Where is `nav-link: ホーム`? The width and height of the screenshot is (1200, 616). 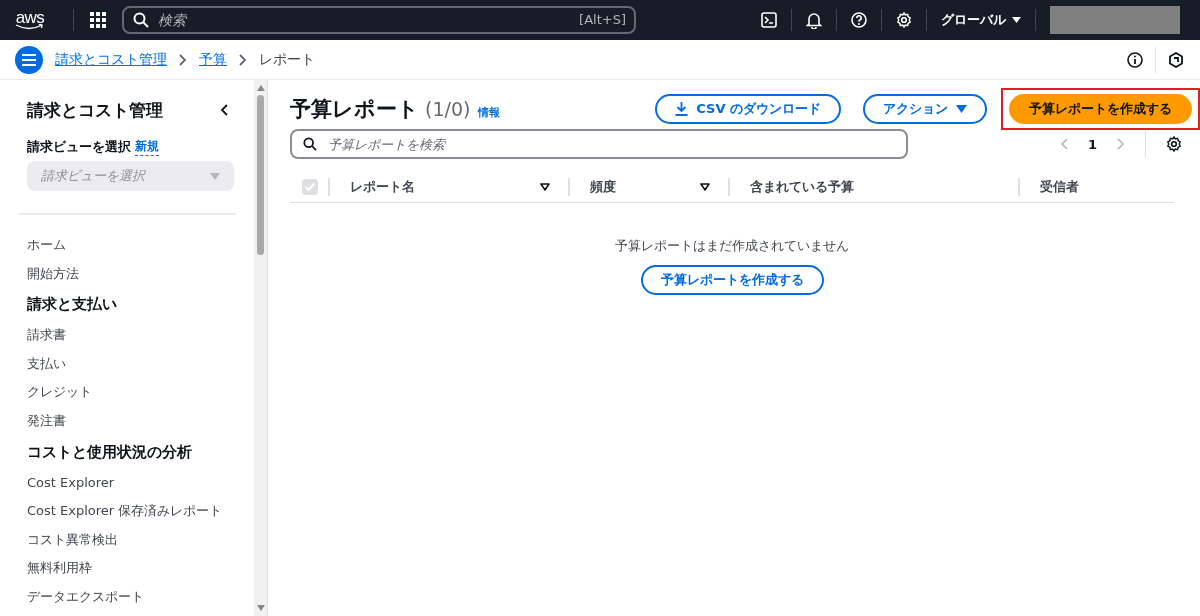 nav-link: ホーム is located at coordinates (140, 245).